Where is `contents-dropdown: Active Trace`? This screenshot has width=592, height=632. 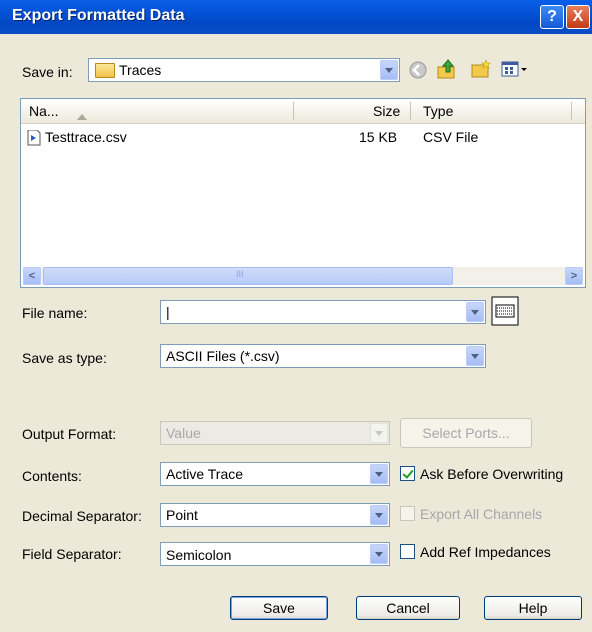
contents-dropdown: Active Trace is located at coordinates (275, 474).